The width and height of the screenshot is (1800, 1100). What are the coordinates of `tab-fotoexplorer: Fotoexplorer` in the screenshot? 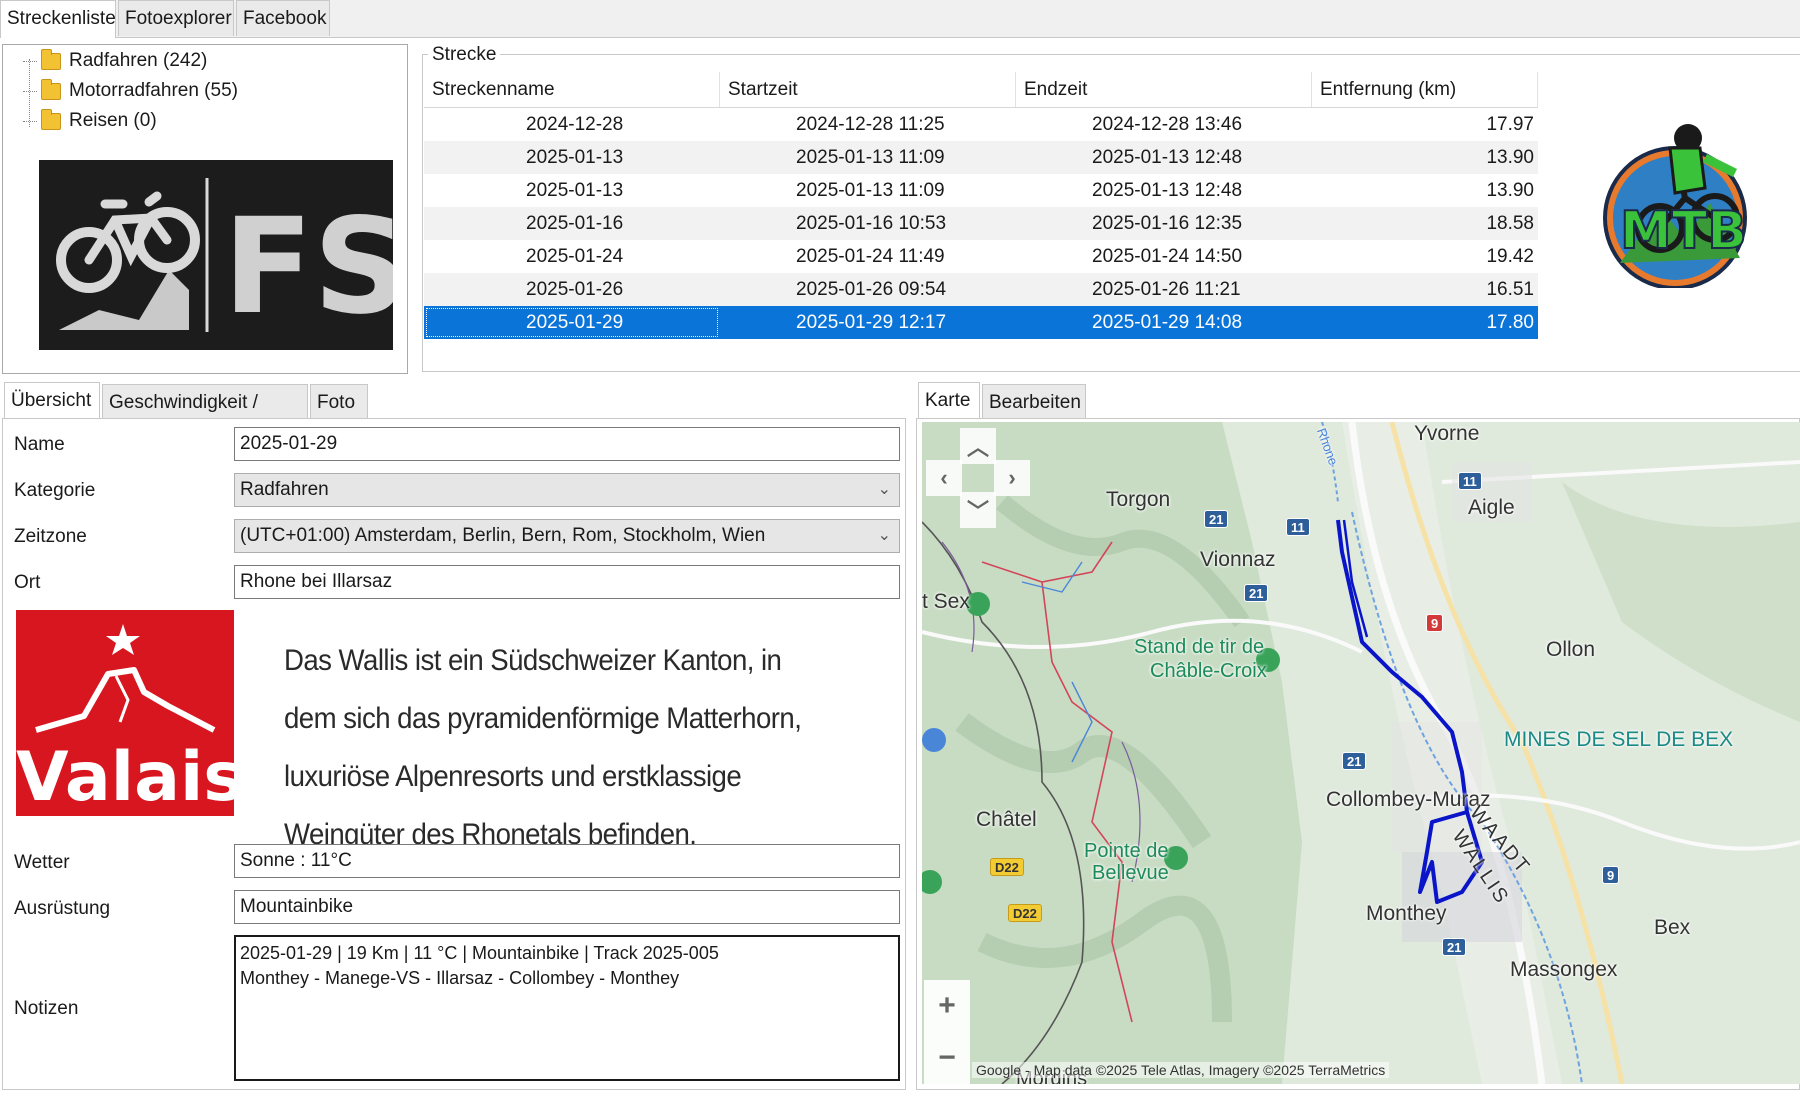 It's located at (176, 18).